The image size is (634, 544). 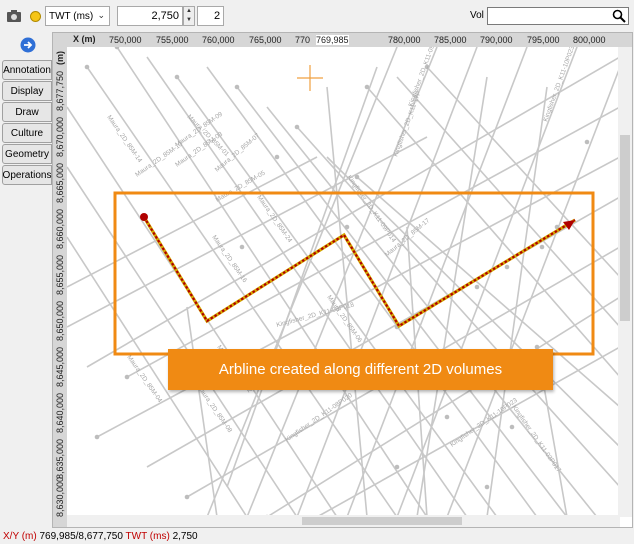 I want to click on status-xy-label: X/Y (m), so click(x=20, y=536).